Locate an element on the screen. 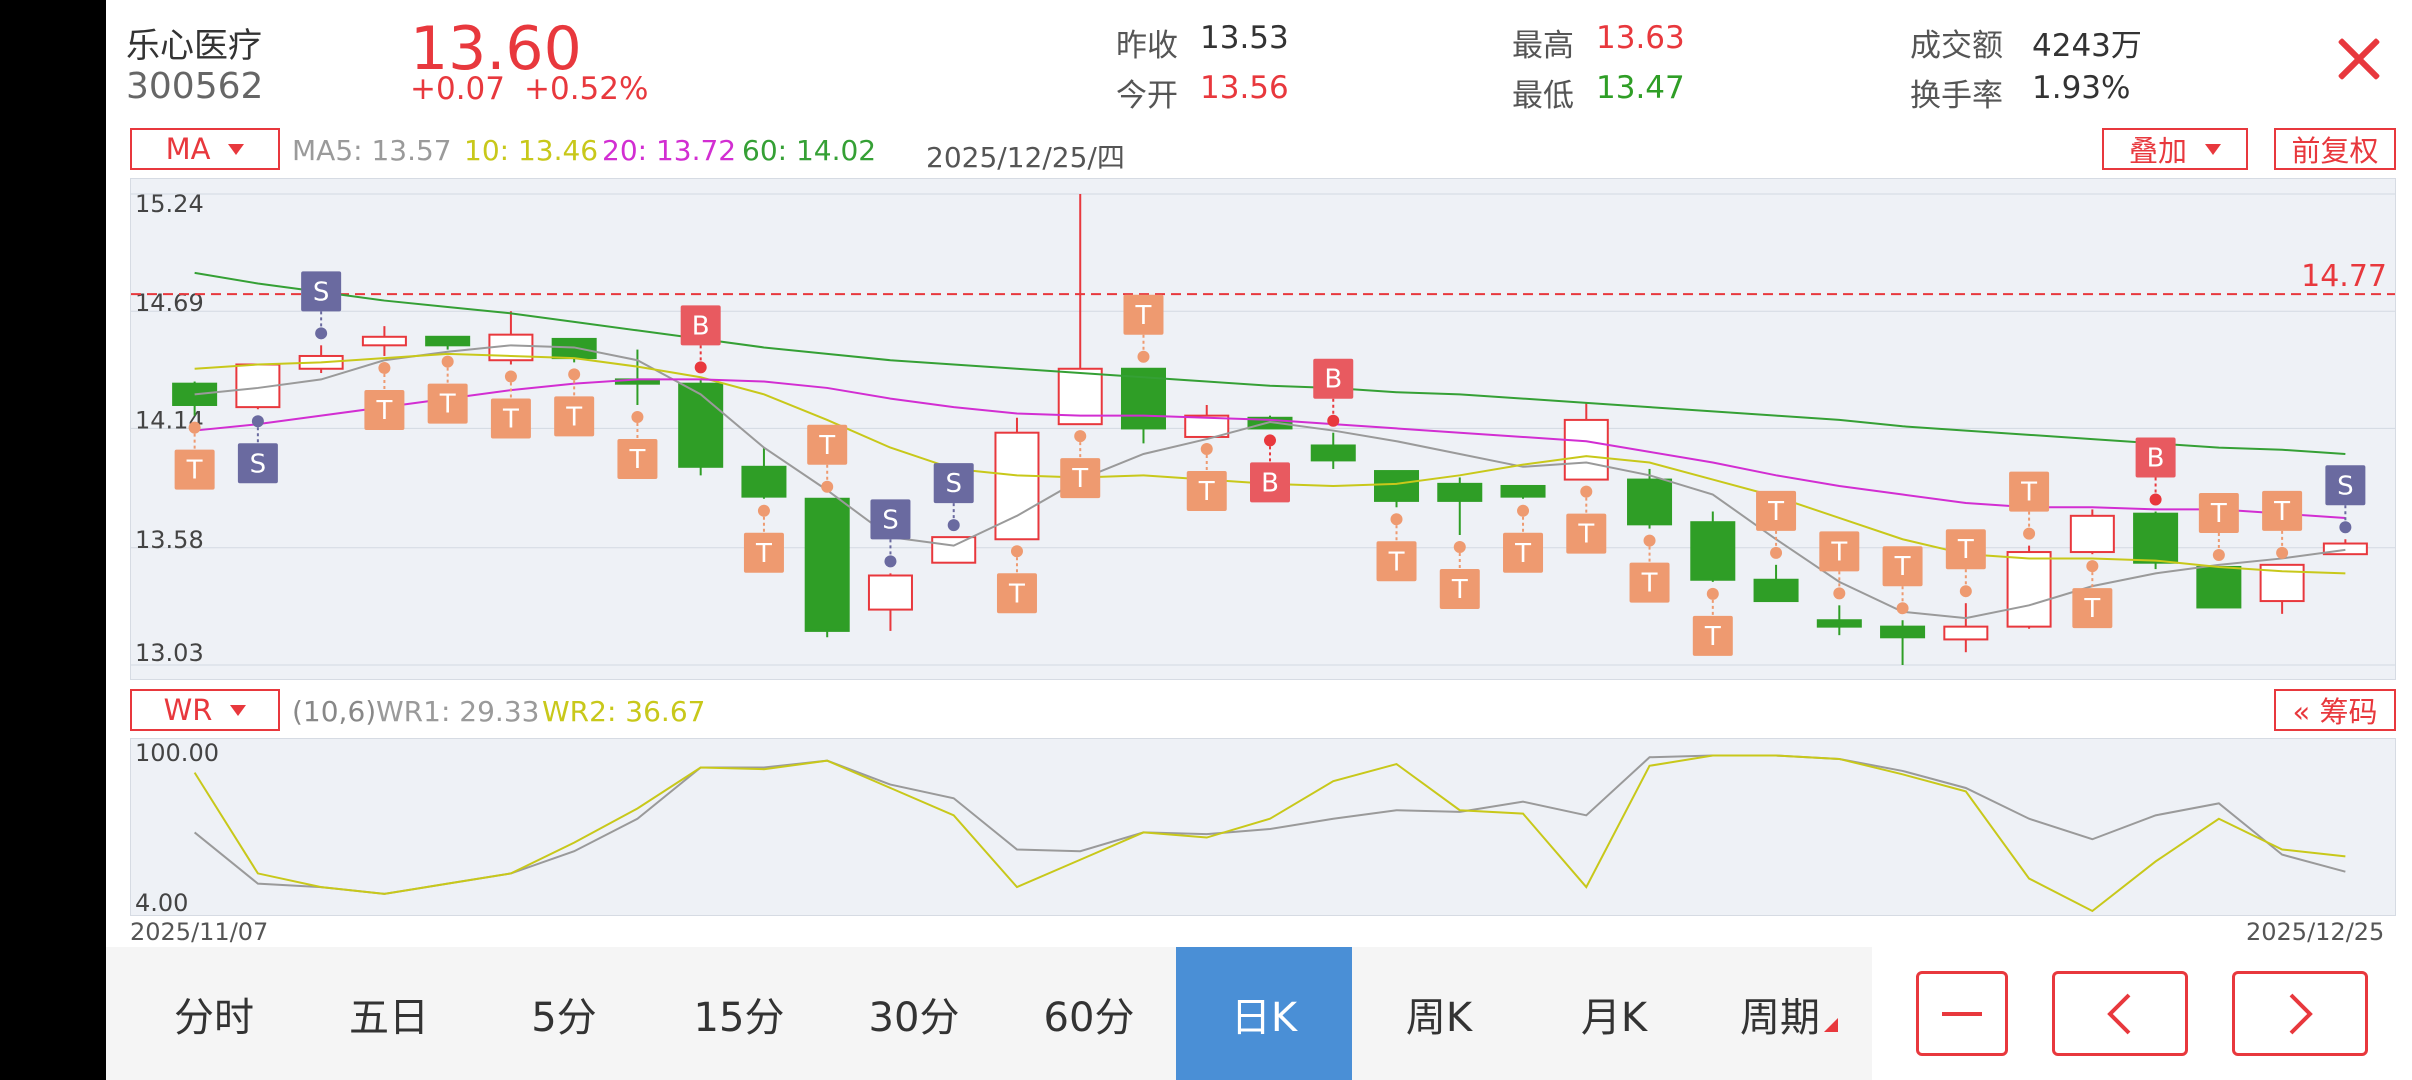 This screenshot has width=2412, height=1080. overlay-label: 叠加 is located at coordinates (2157, 151).